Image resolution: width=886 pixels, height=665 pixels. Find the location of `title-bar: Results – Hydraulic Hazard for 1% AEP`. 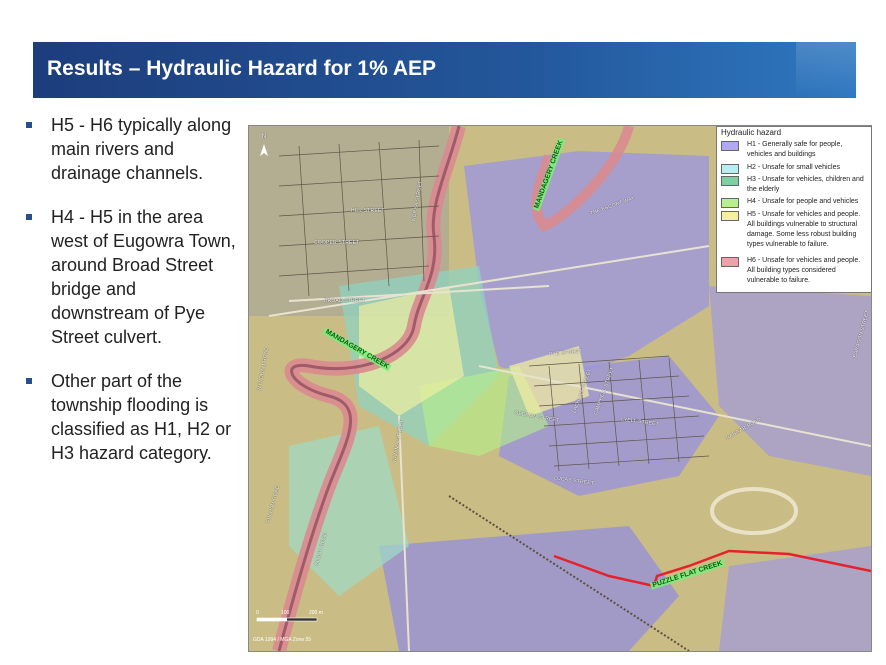

title-bar: Results – Hydraulic Hazard for 1% AEP is located at coordinates (444, 70).